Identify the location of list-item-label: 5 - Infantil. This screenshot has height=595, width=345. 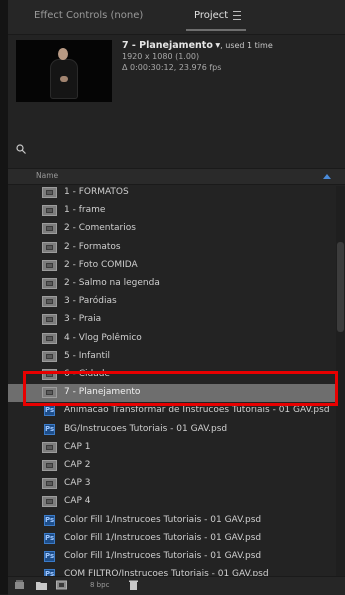
(87, 355).